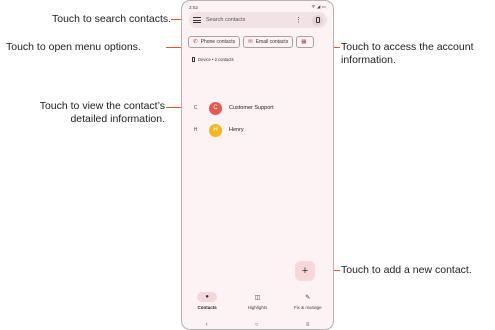 This screenshot has height=330, width=495. What do you see at coordinates (305, 271) in the screenshot?
I see `add-contact-button: +` at bounding box center [305, 271].